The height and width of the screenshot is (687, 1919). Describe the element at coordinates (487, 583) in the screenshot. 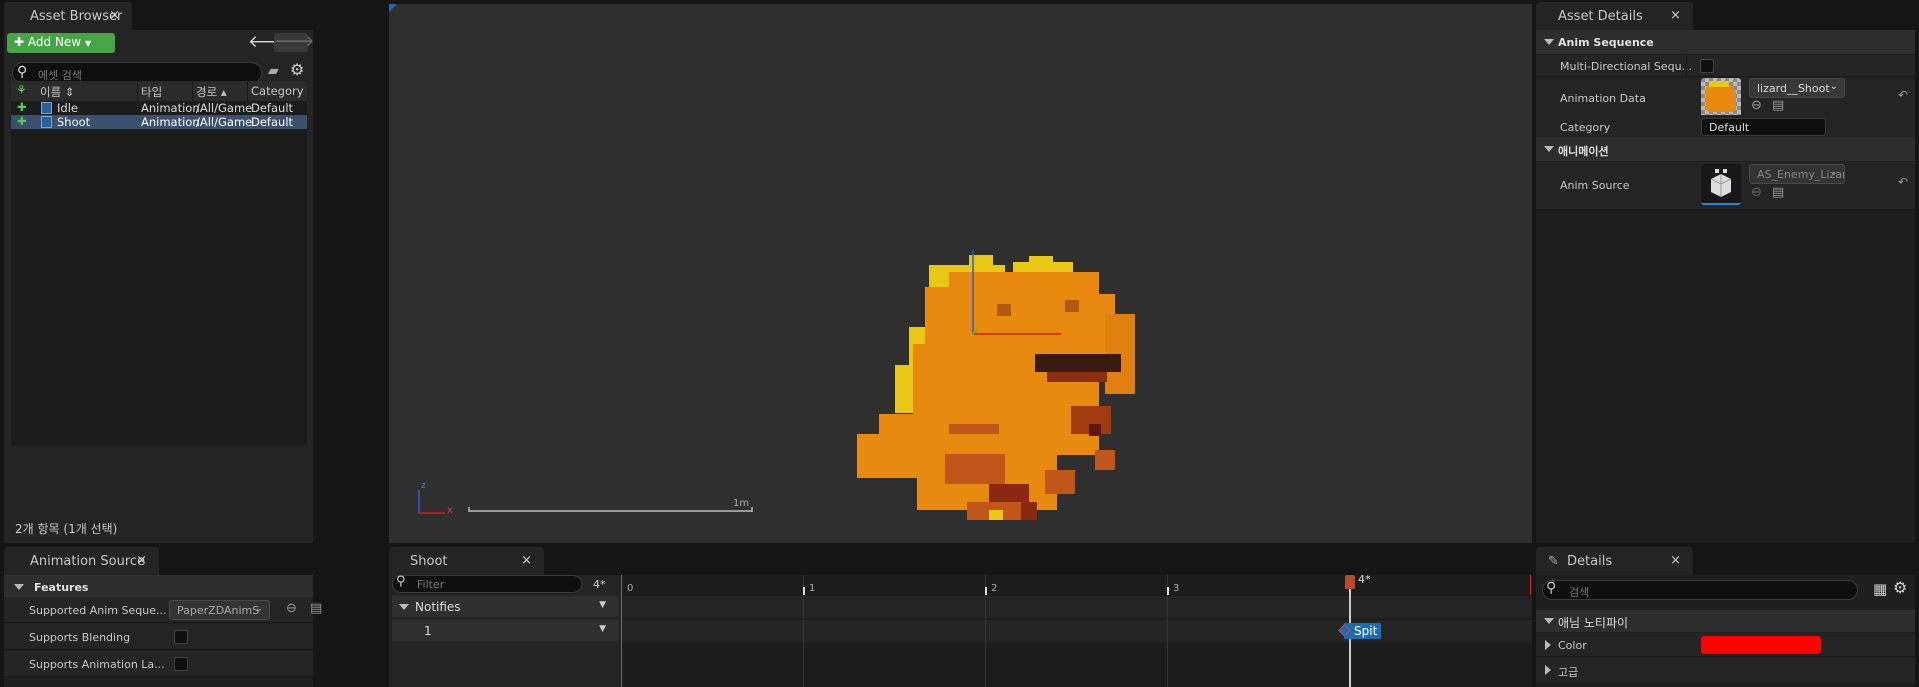

I see `filter-input: ⚲ Filter` at that location.